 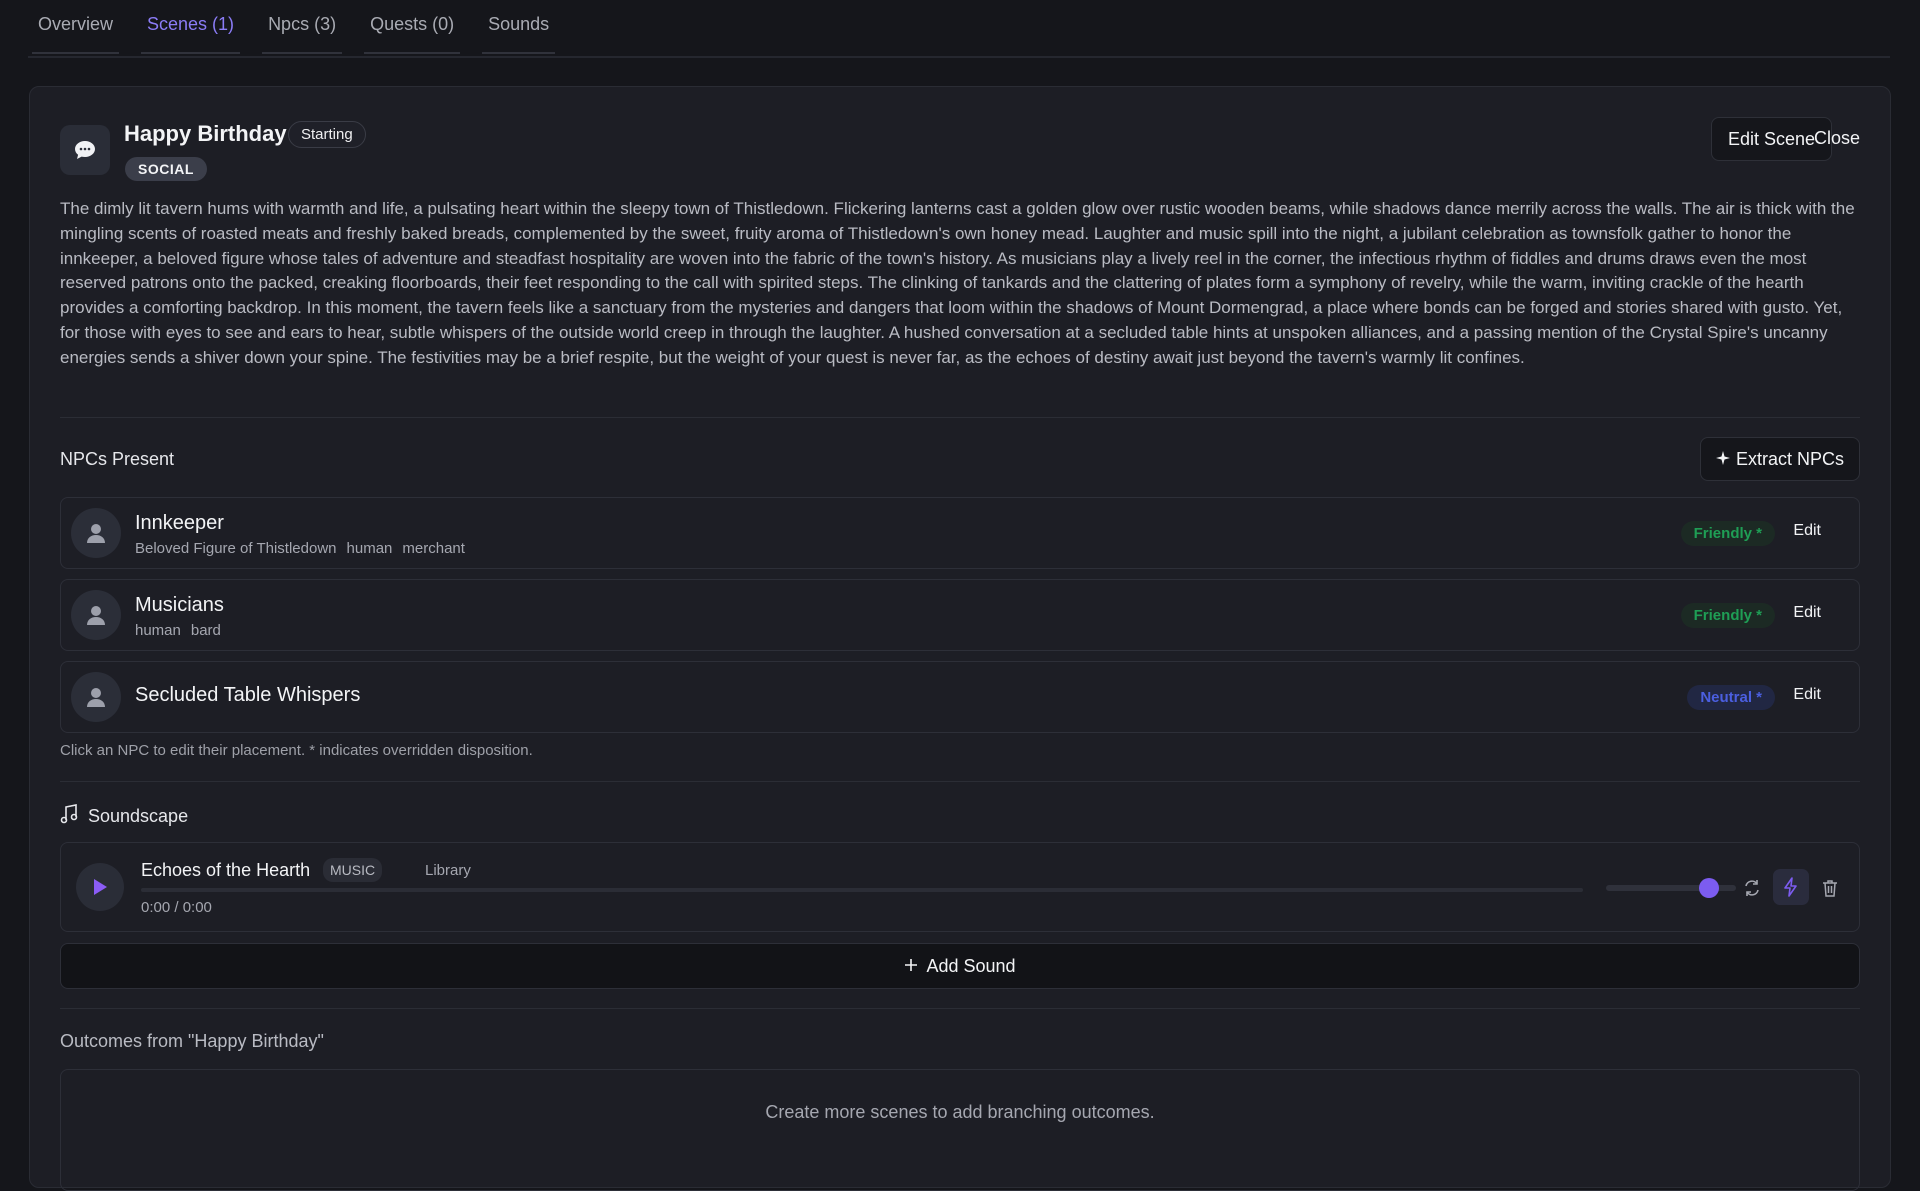 I want to click on outcomes-title: Outcomes from "Happy Birthday", so click(x=192, y=1041).